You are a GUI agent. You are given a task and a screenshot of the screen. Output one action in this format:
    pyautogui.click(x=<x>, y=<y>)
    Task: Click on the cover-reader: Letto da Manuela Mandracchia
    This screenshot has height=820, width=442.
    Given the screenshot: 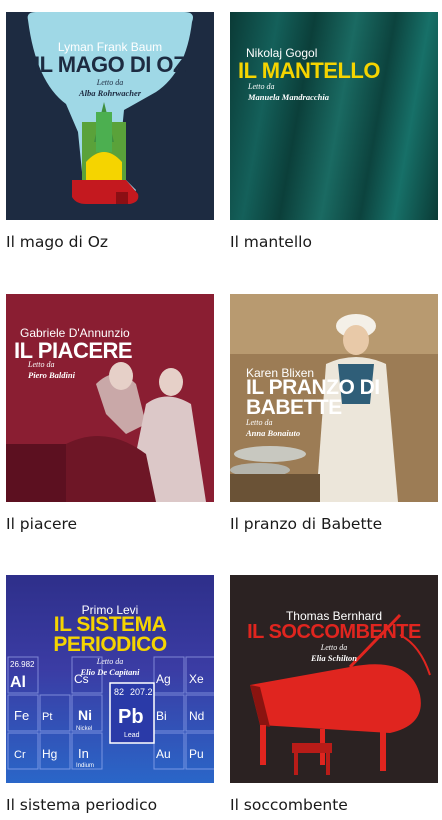 What is the action you would take?
    pyautogui.click(x=288, y=92)
    